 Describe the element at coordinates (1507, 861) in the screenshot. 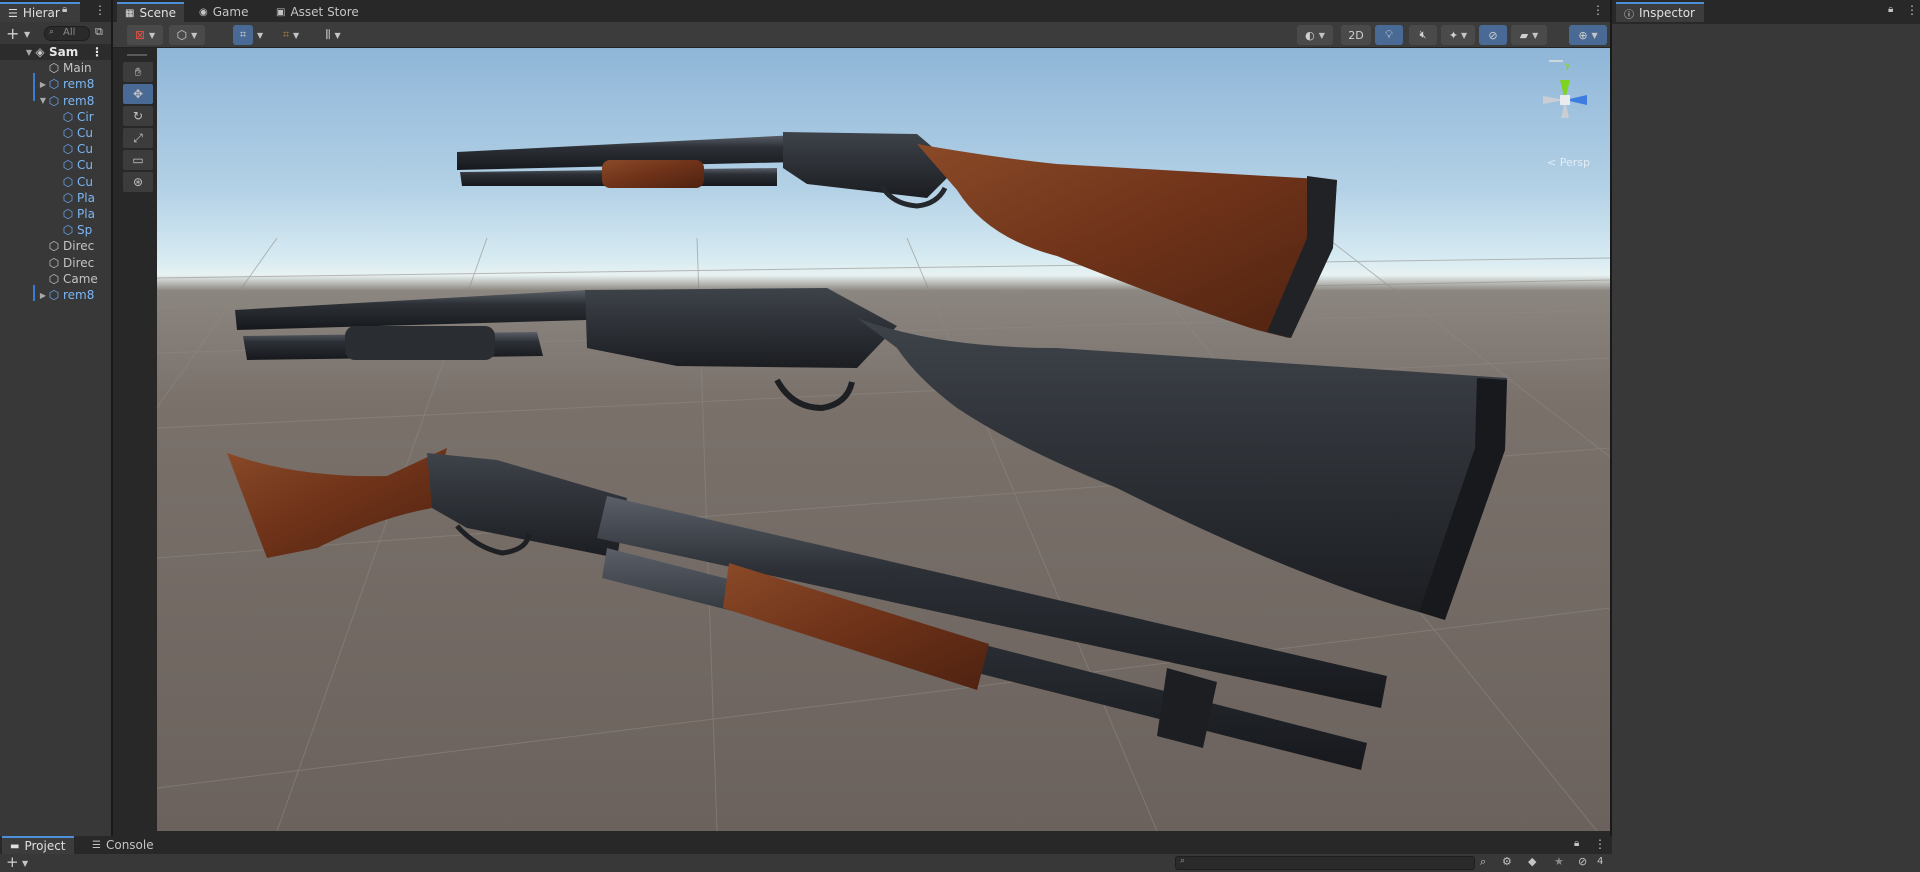

I see `filter-by-type-icon: ⚙︎` at that location.